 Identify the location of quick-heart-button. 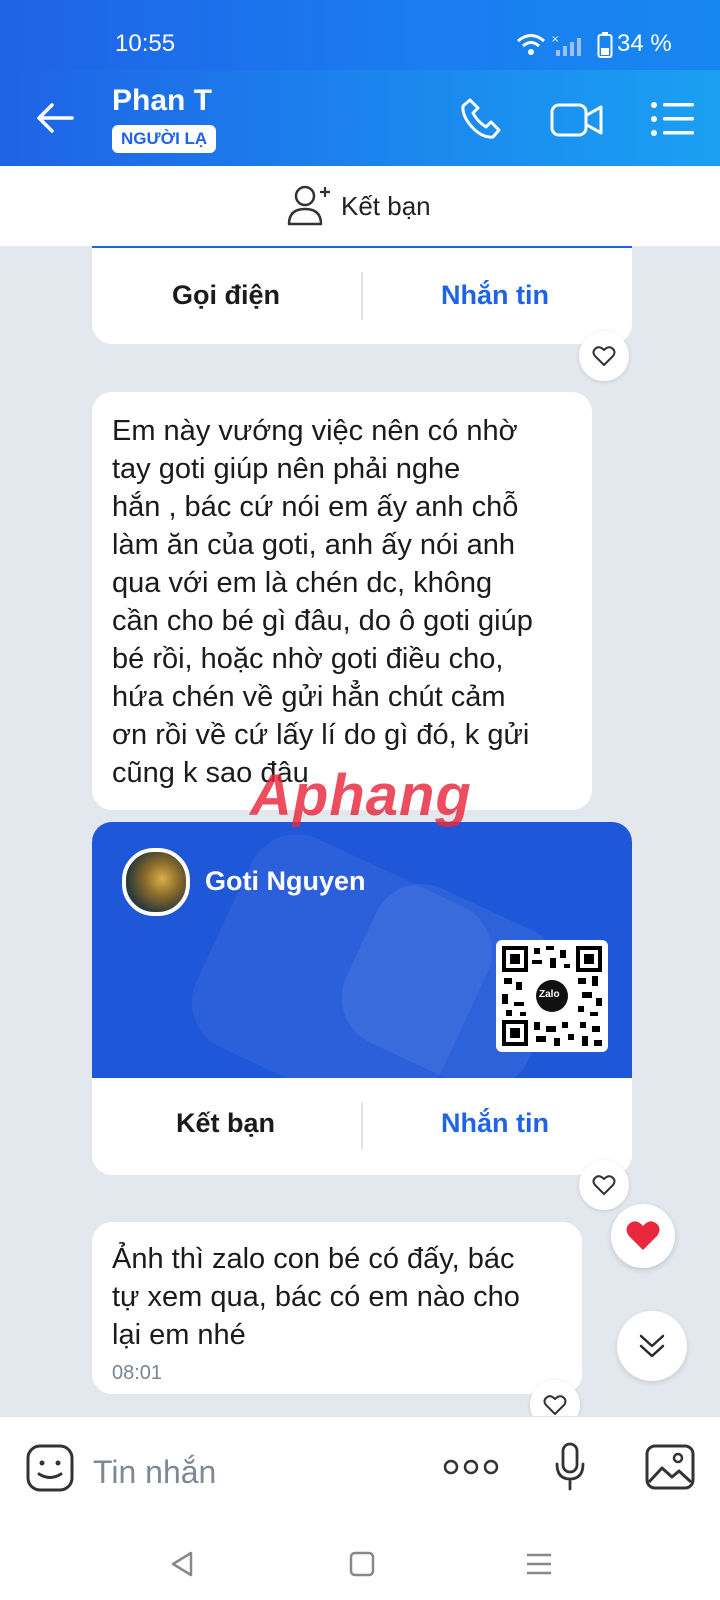
(643, 1236).